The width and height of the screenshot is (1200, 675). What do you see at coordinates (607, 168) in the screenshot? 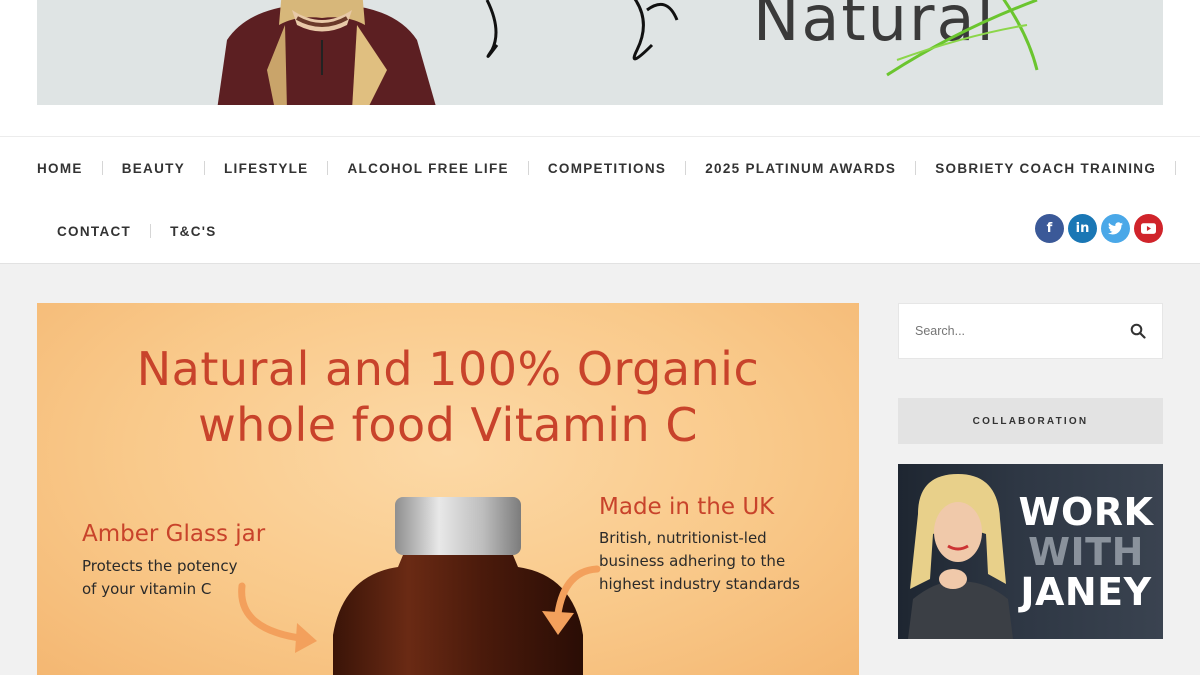
I see `nav-item-competitions: COMPETITIONS` at bounding box center [607, 168].